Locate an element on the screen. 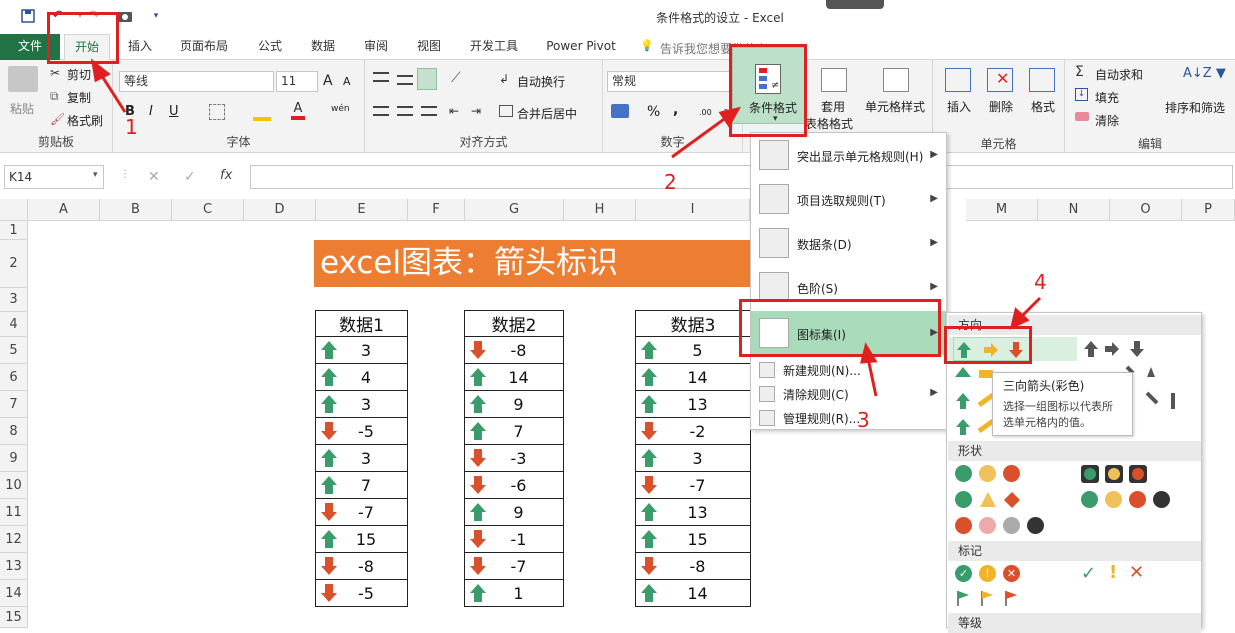 Image resolution: width=1235 pixels, height=633 pixels. flag-yellow-icon is located at coordinates (987, 599).